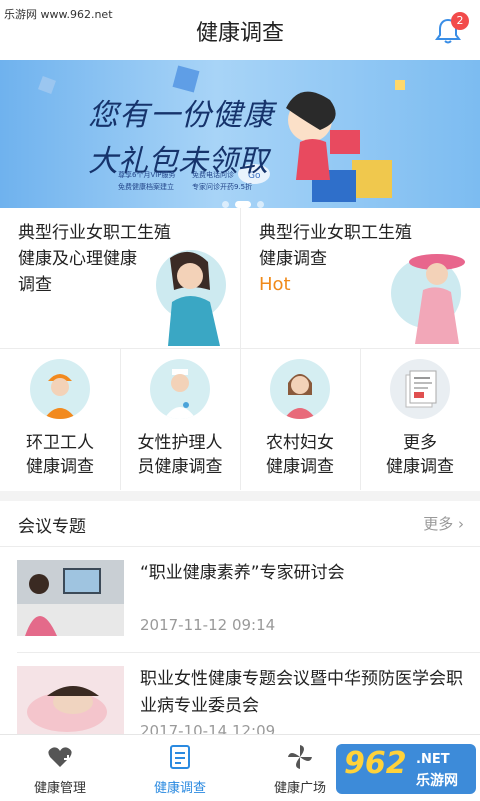 This screenshot has width=480, height=801. I want to click on notification-badge: 2, so click(460, 21).